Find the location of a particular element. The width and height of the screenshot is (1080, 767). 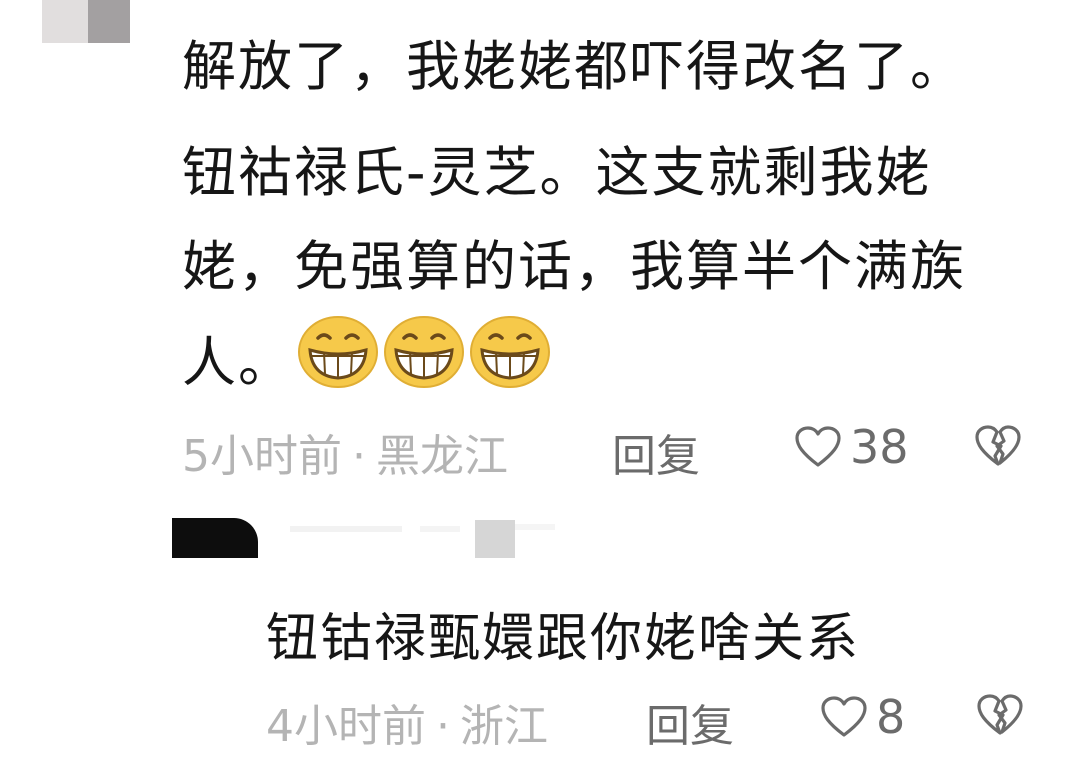

comment-meta: 4小时前 · 浙江 is located at coordinates (407, 722).